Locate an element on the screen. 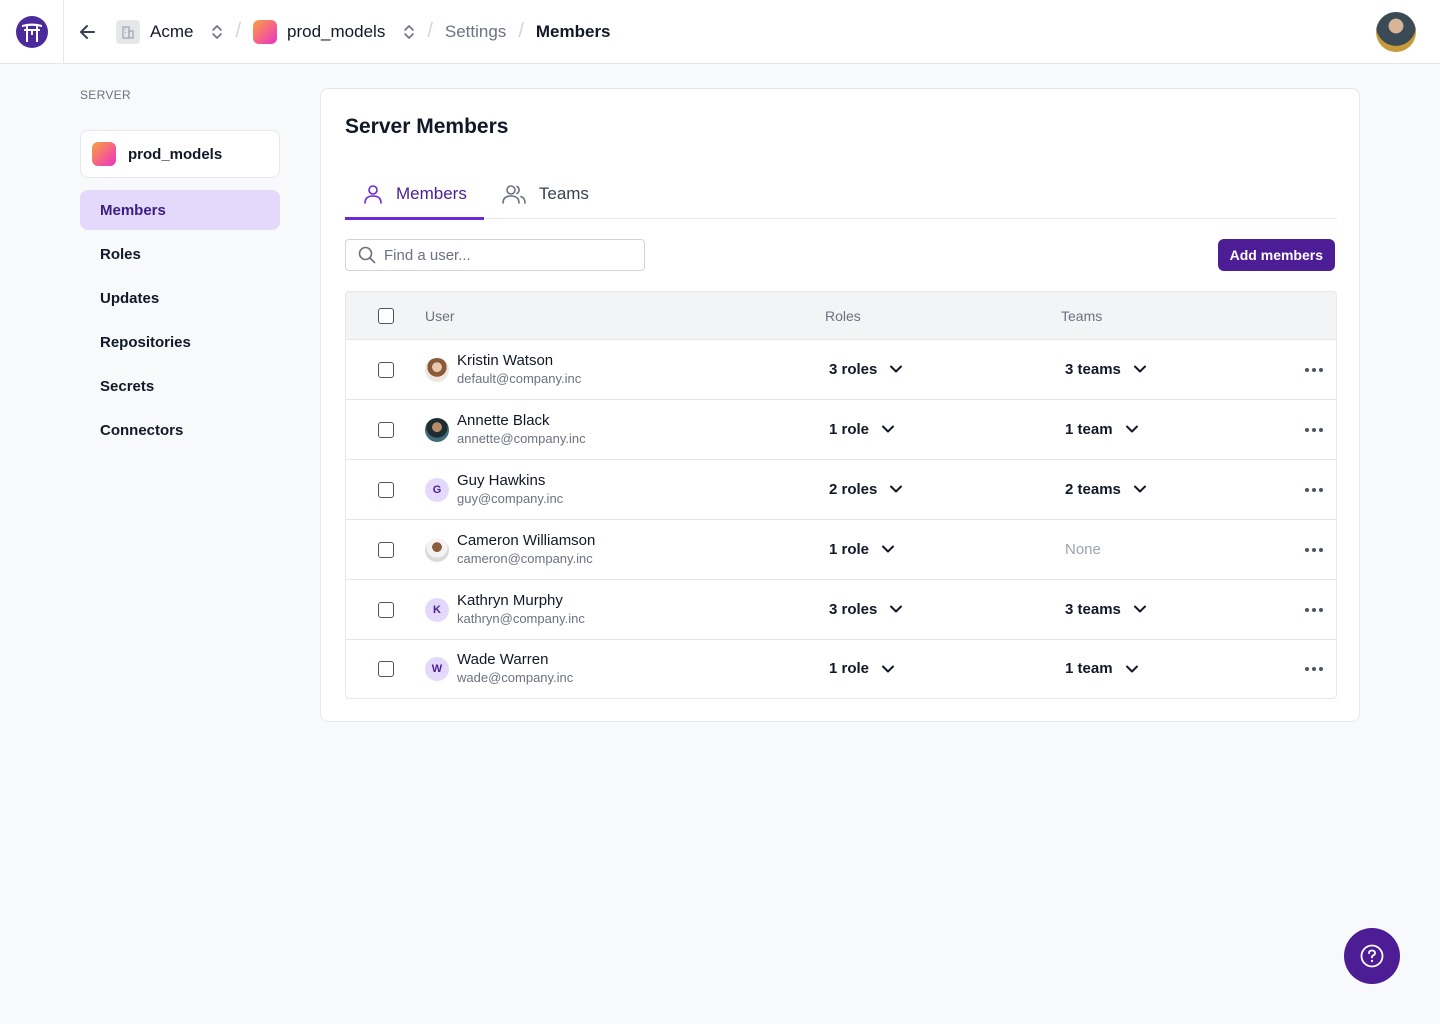  member-name: Wade Warren is located at coordinates (503, 659).